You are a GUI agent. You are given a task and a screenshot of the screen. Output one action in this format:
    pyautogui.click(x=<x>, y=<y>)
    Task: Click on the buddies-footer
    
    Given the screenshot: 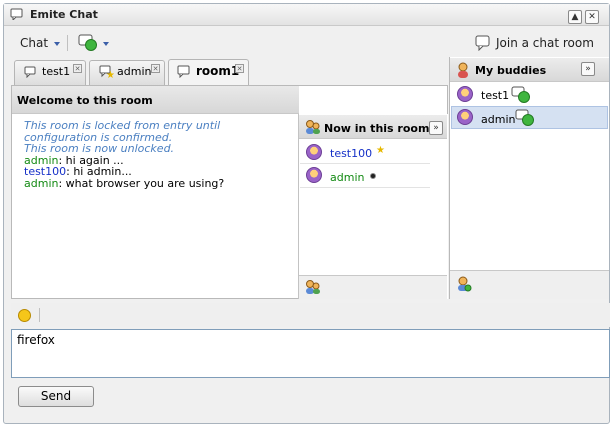 What is the action you would take?
    pyautogui.click(x=529, y=284)
    